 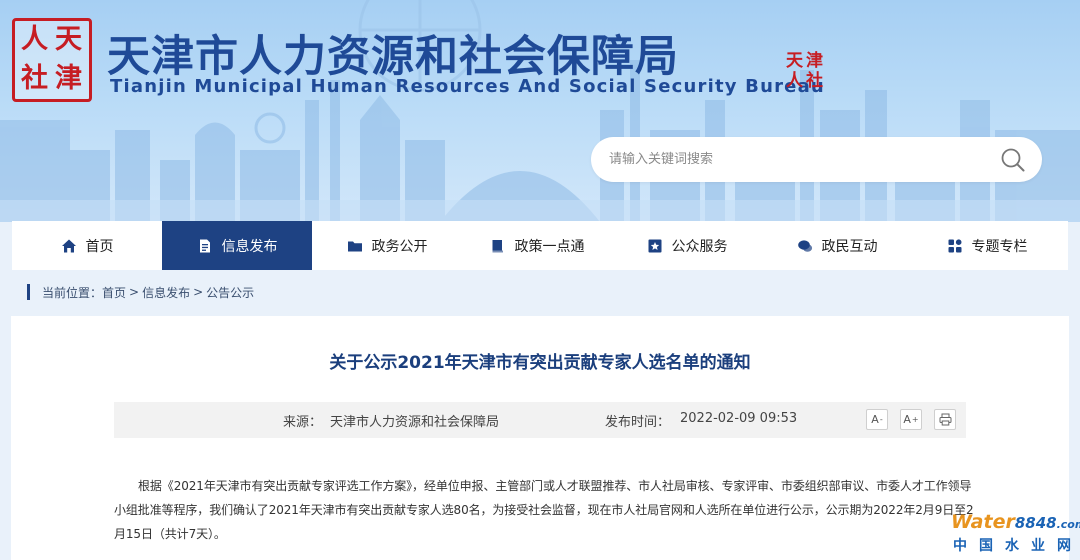 What do you see at coordinates (911, 419) in the screenshot?
I see `font-increase-button: A +` at bounding box center [911, 419].